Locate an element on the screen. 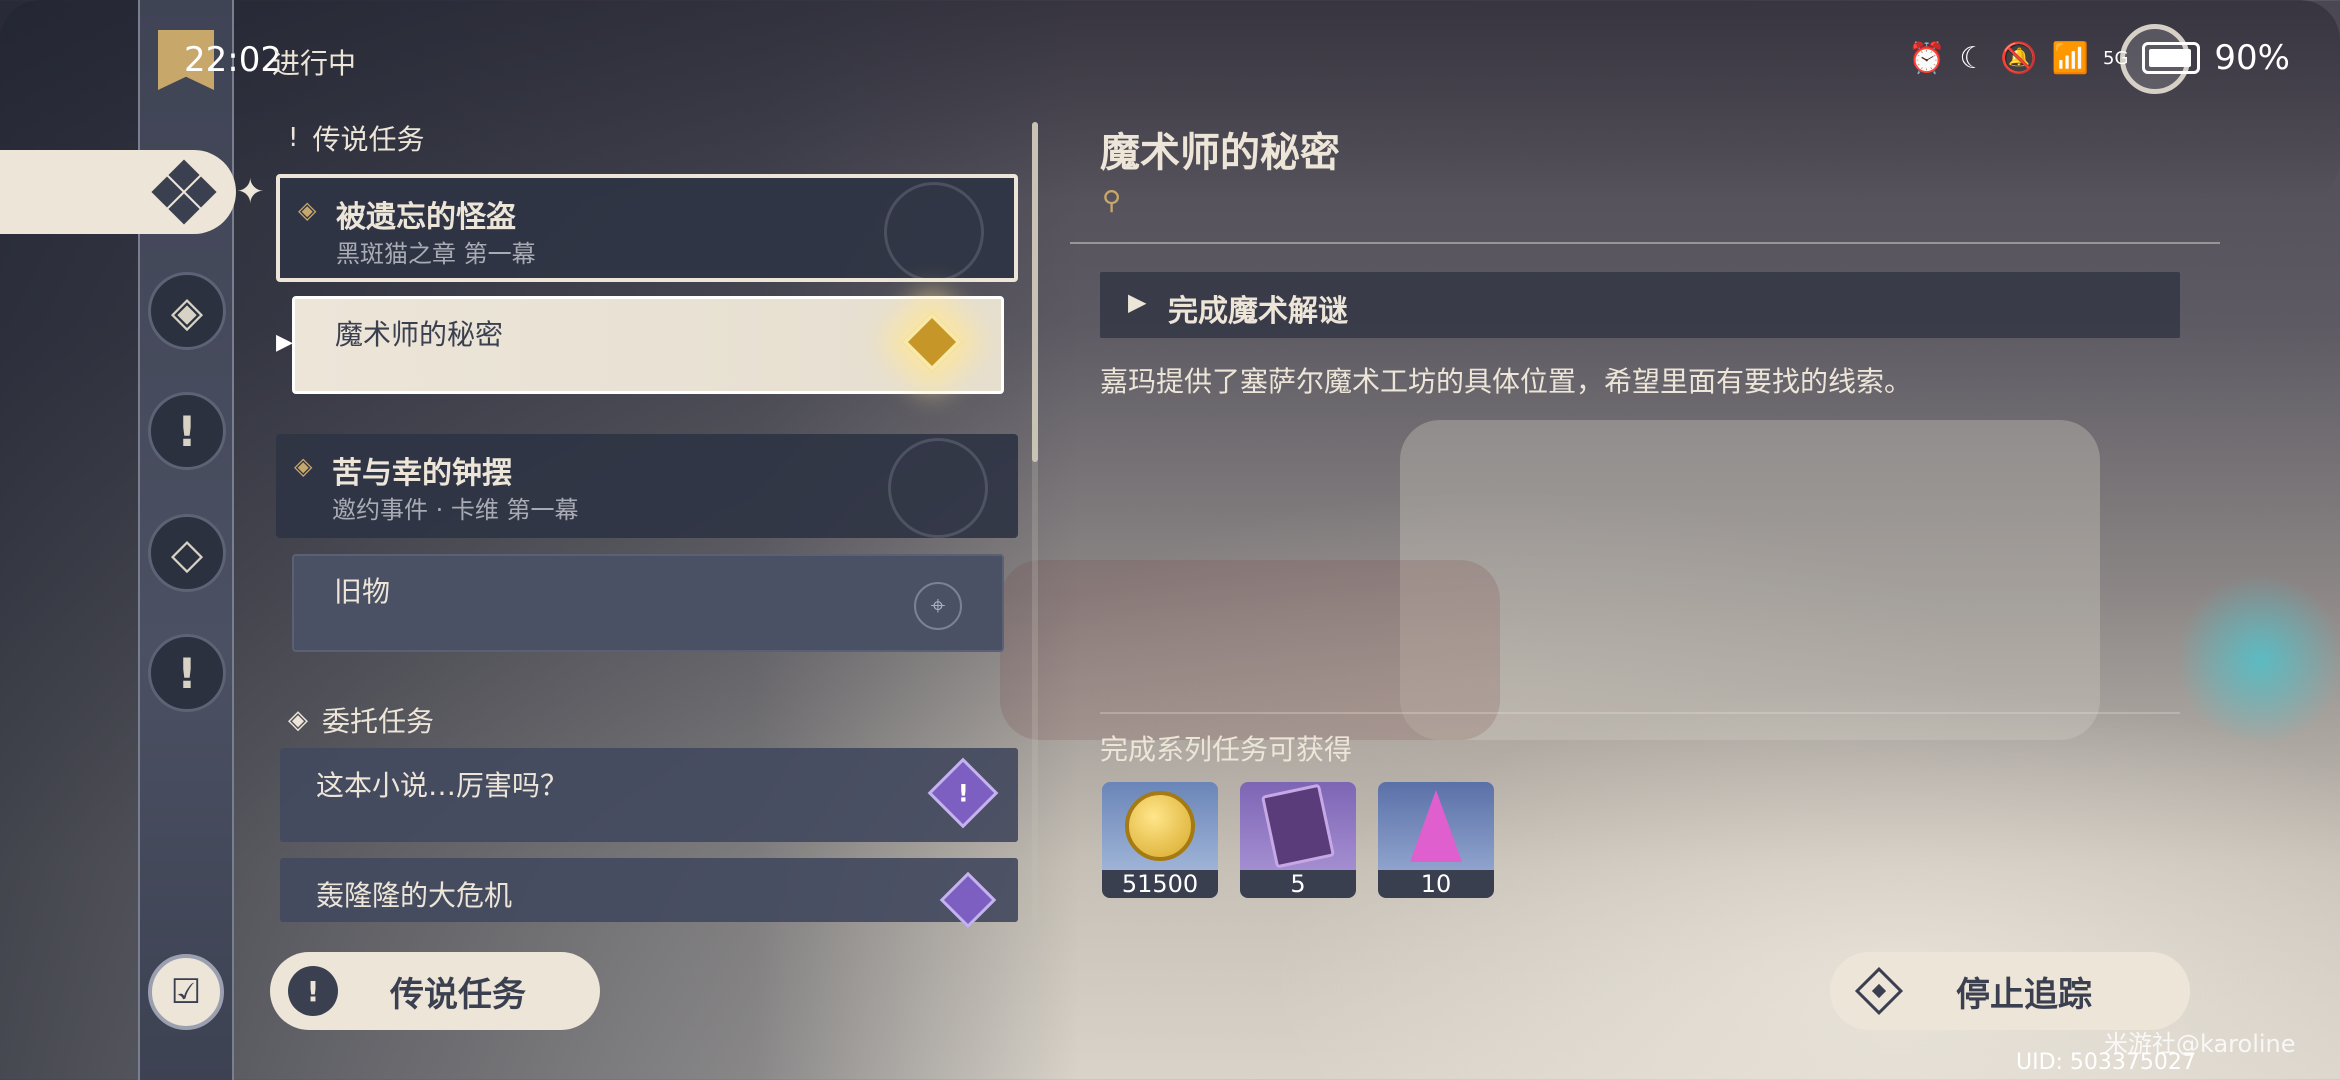  commission-quest-crisis: 轰隆隆的大危机 is located at coordinates (649, 893).